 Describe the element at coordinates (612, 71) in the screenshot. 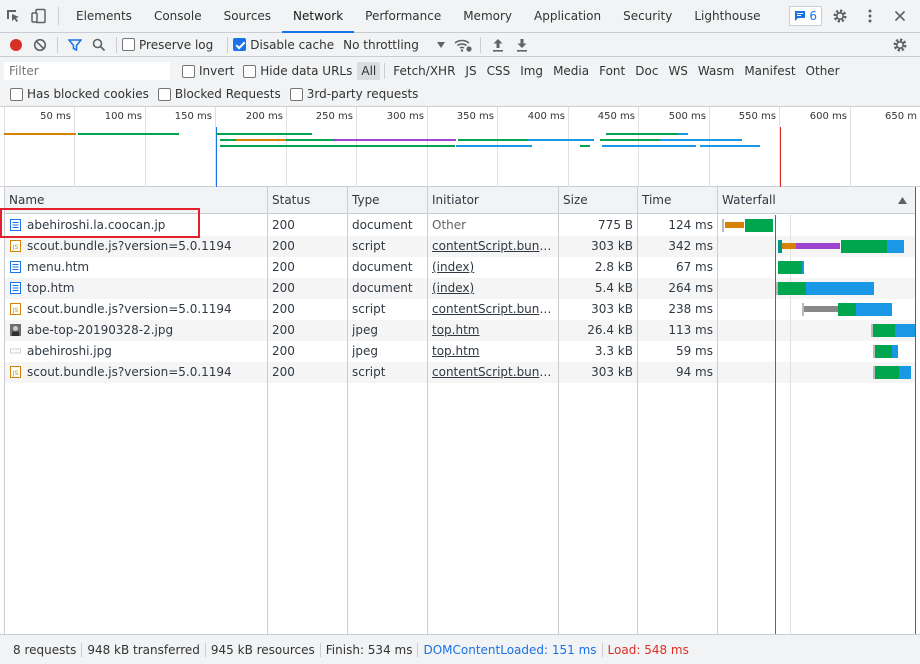

I see `type-filter-font: Font` at that location.